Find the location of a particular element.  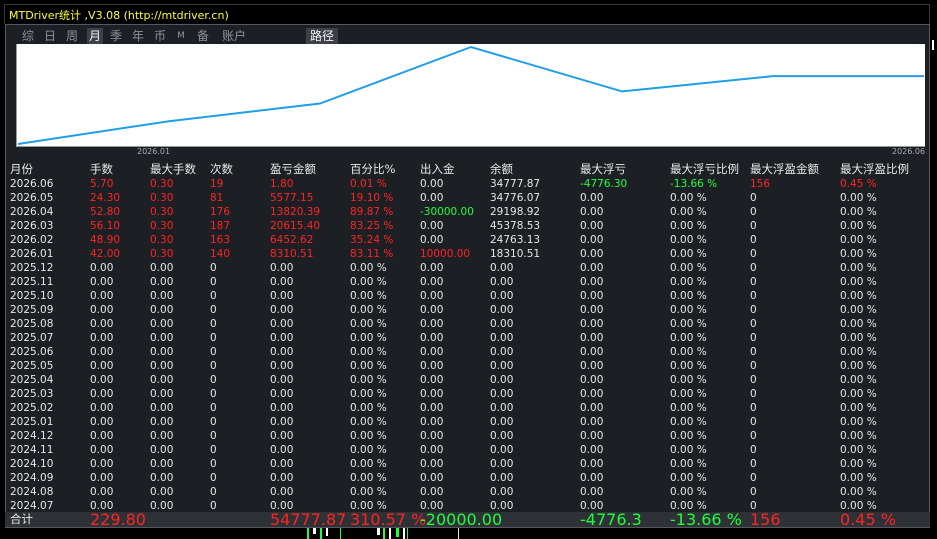

total-cell: 54777.87 is located at coordinates (308, 519).